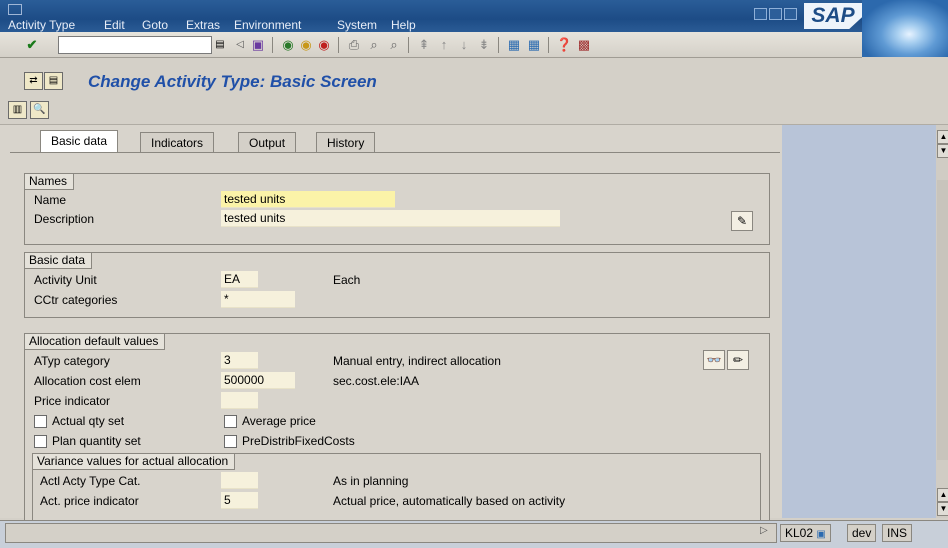 This screenshot has width=948, height=548. What do you see at coordinates (59, 261) in the screenshot?
I see `group-basic-data-title: Basic data` at bounding box center [59, 261].